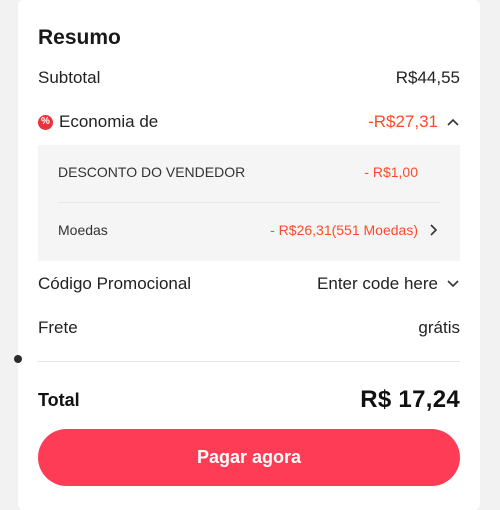 Image resolution: width=500 pixels, height=510 pixels. What do you see at coordinates (79, 37) in the screenshot?
I see `summary-title: Resumo` at bounding box center [79, 37].